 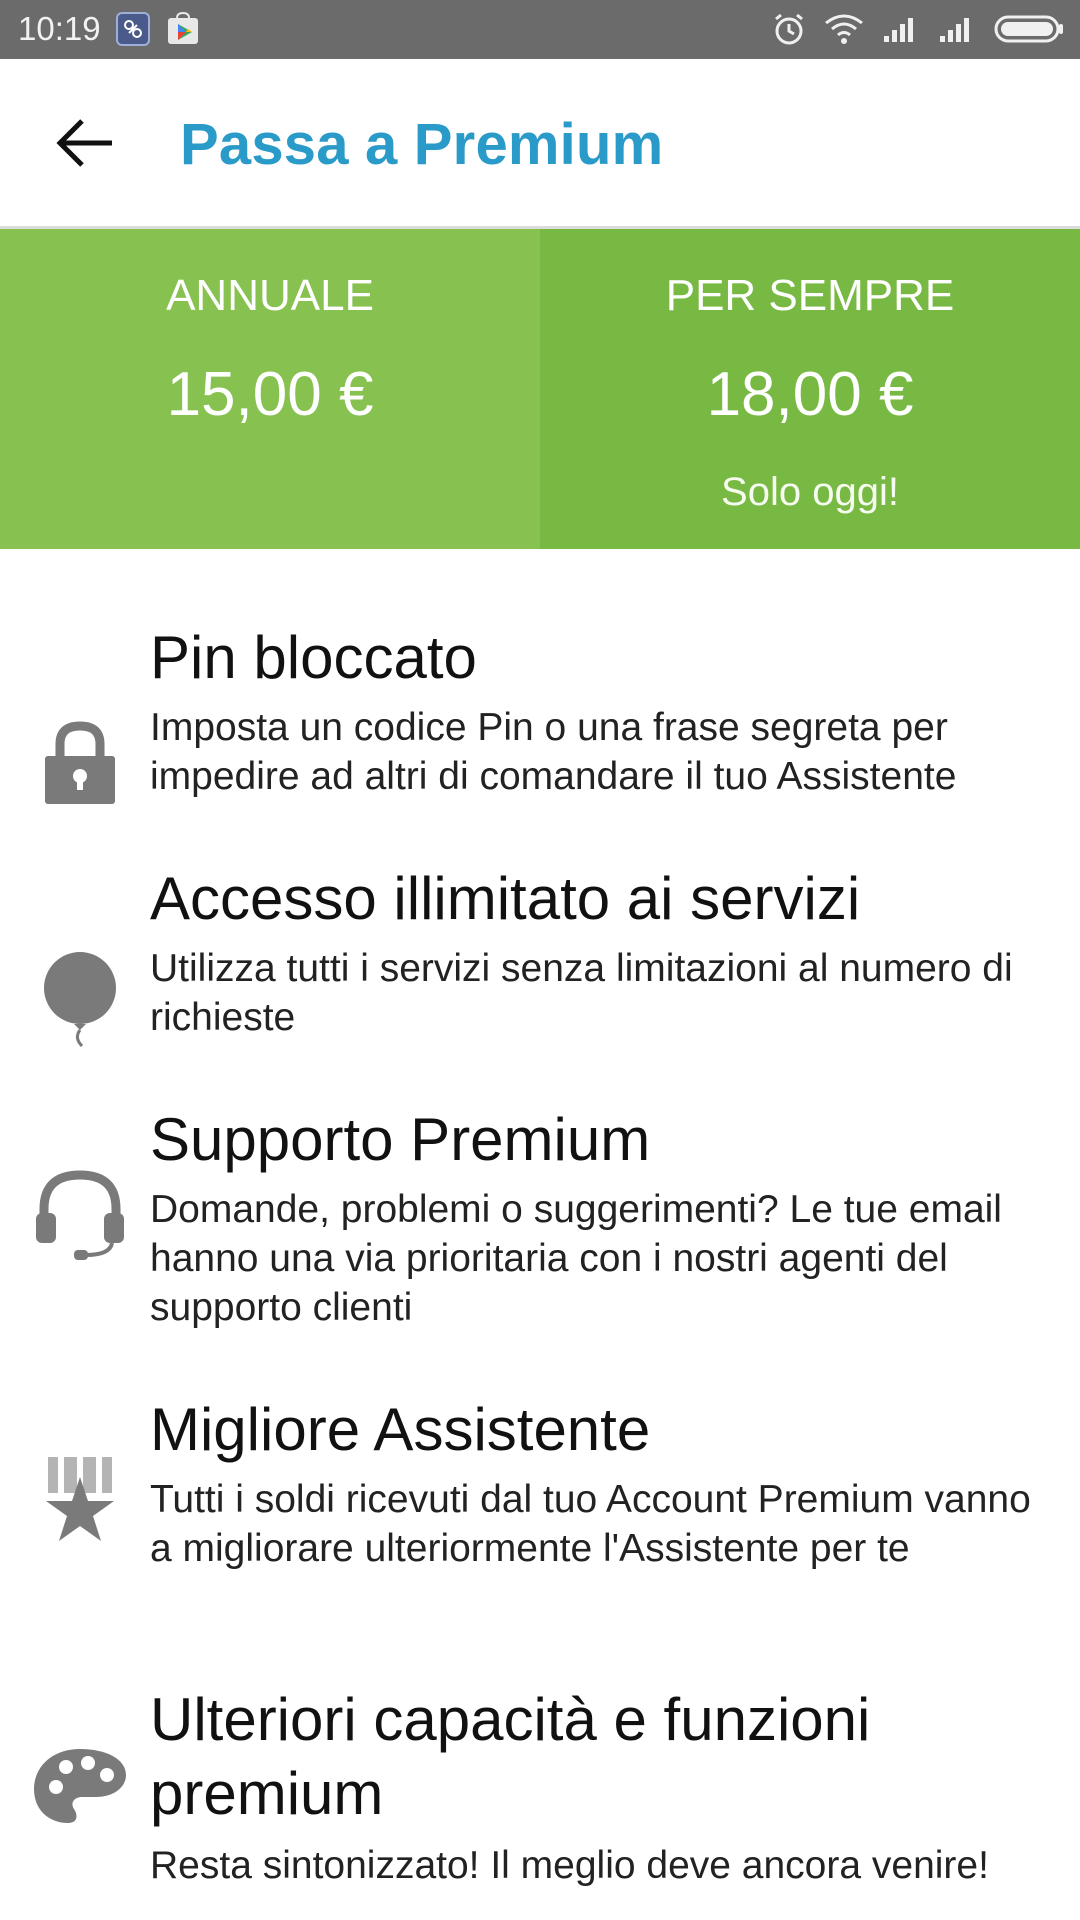 I want to click on wifi-icon, so click(x=844, y=29).